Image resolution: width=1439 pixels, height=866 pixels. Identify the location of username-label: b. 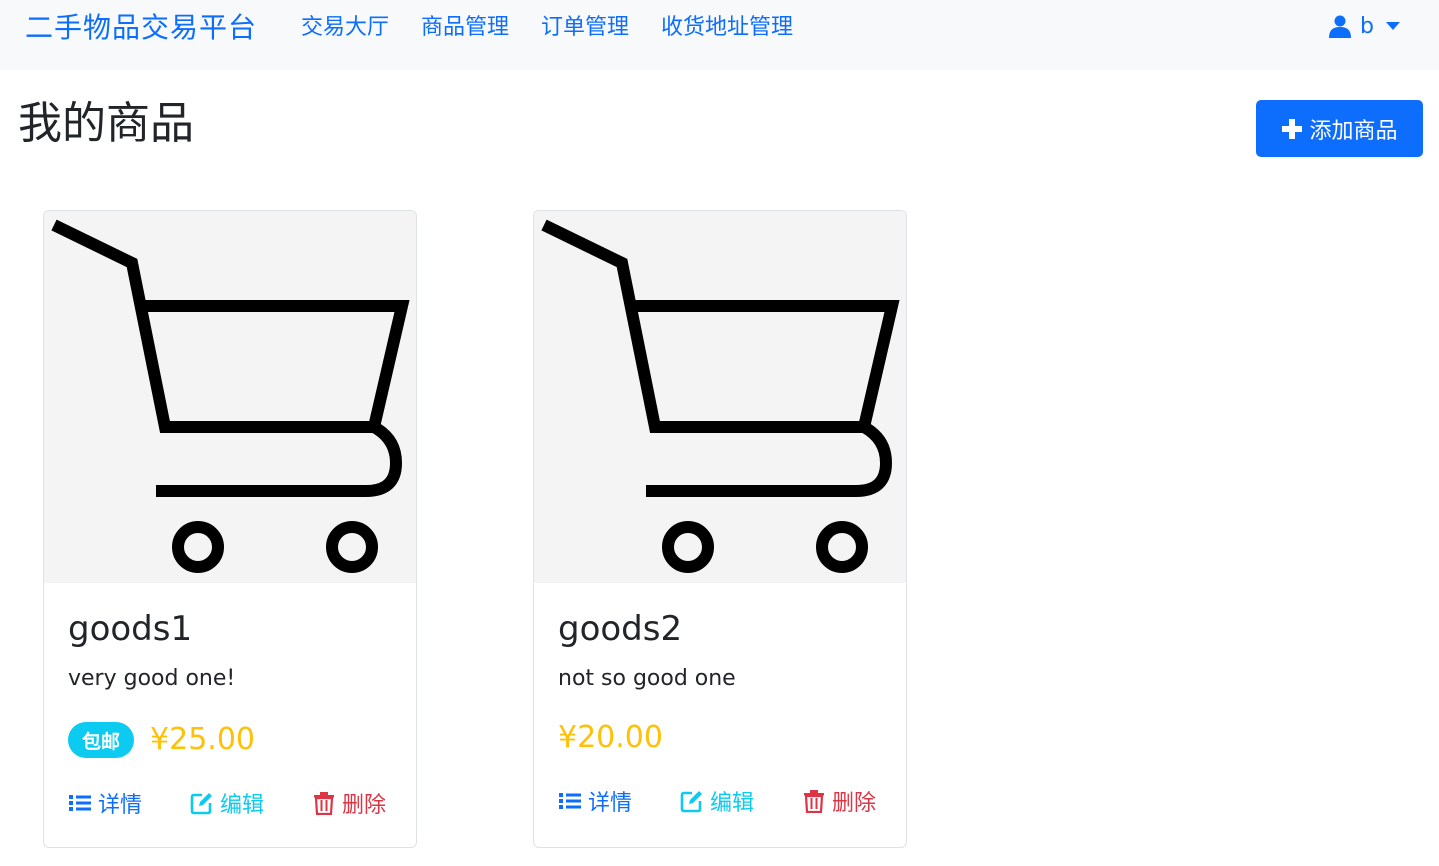
(1367, 26).